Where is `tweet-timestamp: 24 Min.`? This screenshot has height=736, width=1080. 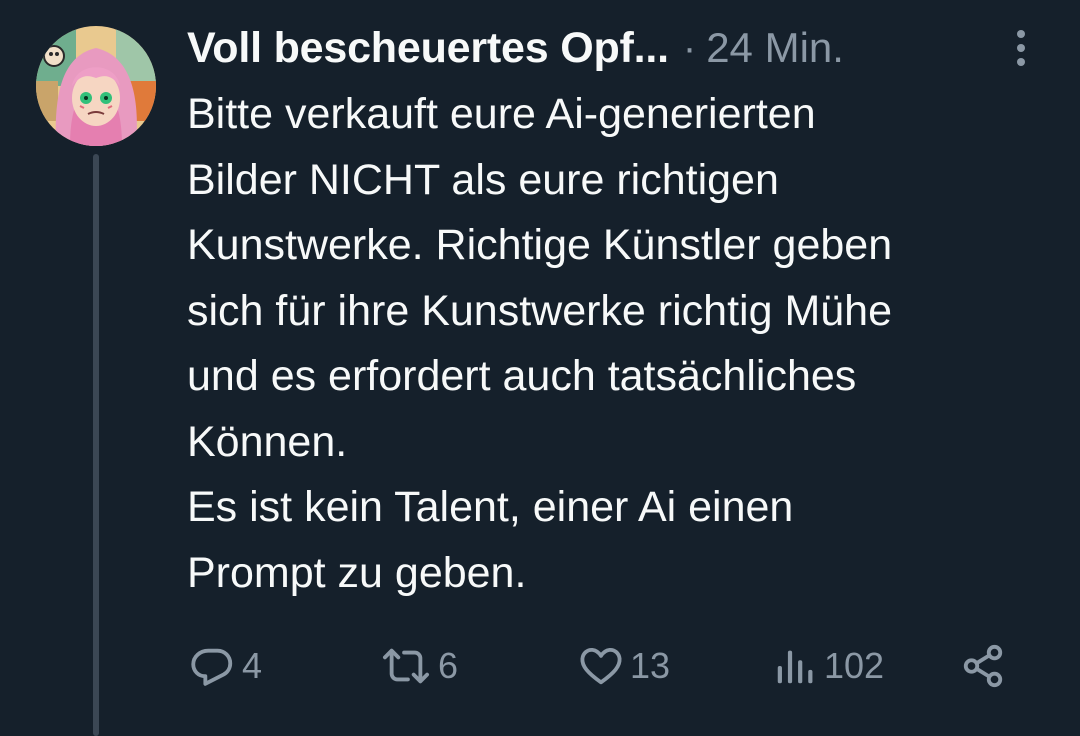
tweet-timestamp: 24 Min. is located at coordinates (775, 48).